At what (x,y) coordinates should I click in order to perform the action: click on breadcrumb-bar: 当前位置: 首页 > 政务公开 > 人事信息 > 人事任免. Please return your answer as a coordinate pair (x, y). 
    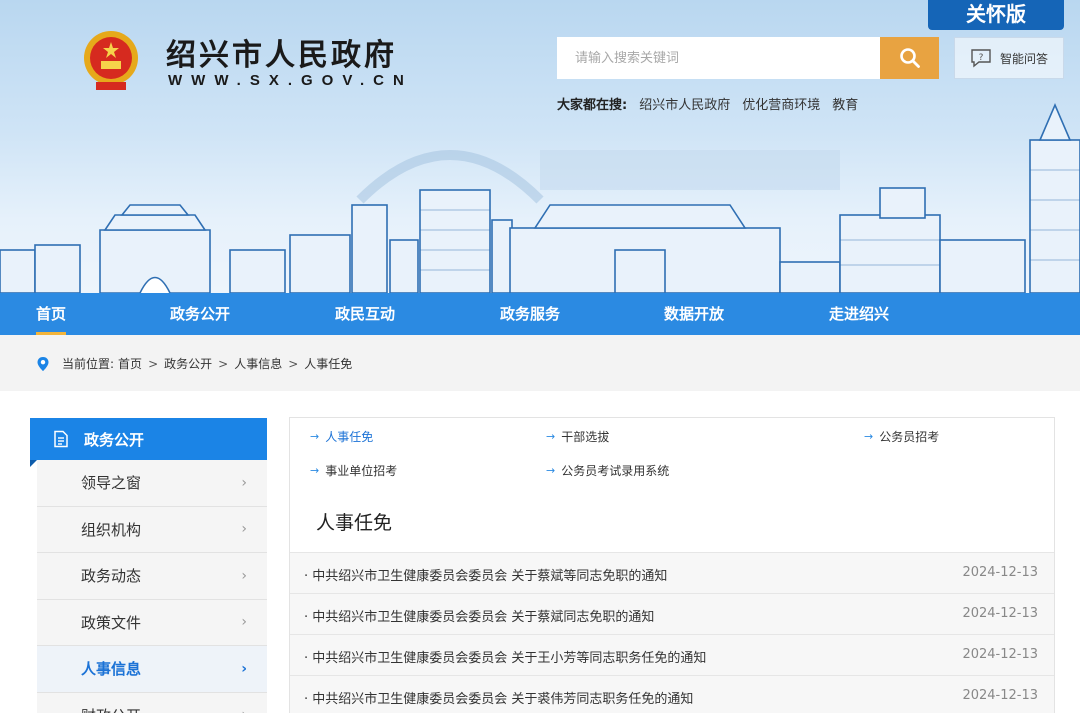
    Looking at the image, I should click on (540, 363).